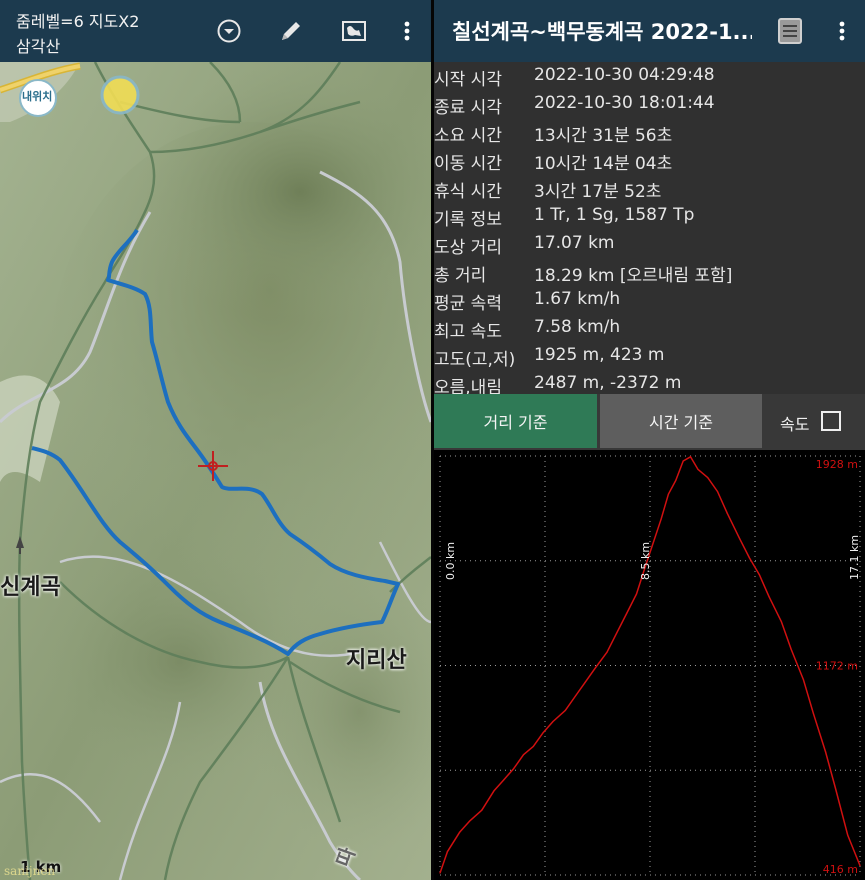  Describe the element at coordinates (468, 304) in the screenshot. I see `stat-label: 평균 속력` at that location.